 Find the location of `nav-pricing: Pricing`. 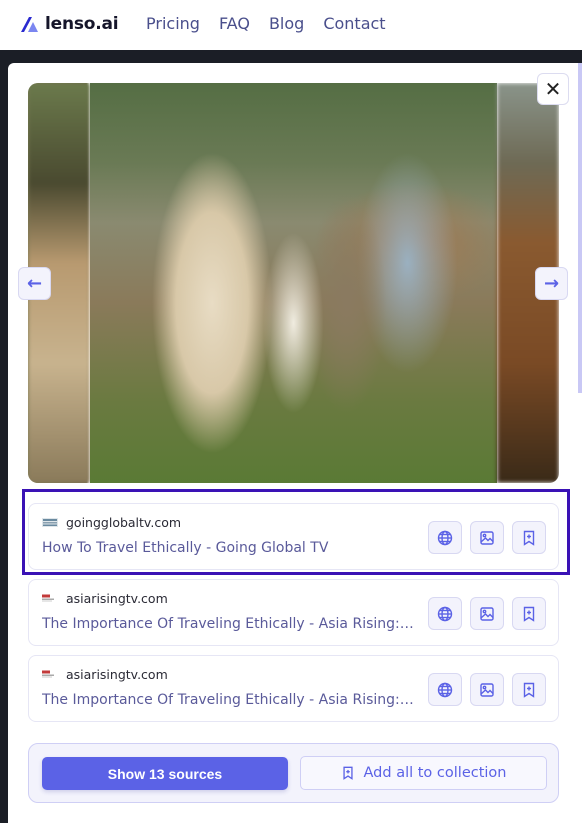

nav-pricing: Pricing is located at coordinates (173, 23).